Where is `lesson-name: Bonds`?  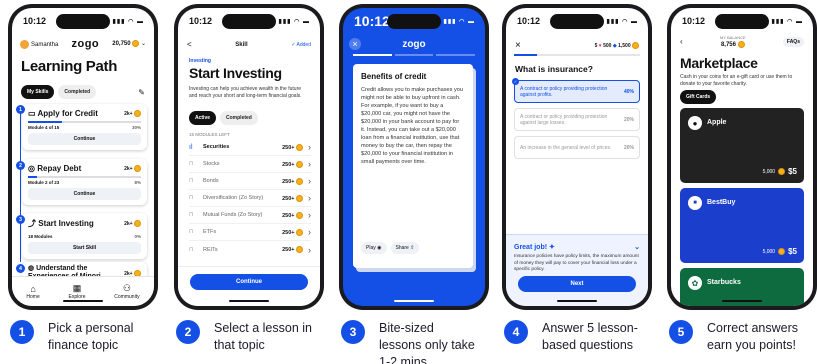 lesson-name: Bonds is located at coordinates (211, 181).